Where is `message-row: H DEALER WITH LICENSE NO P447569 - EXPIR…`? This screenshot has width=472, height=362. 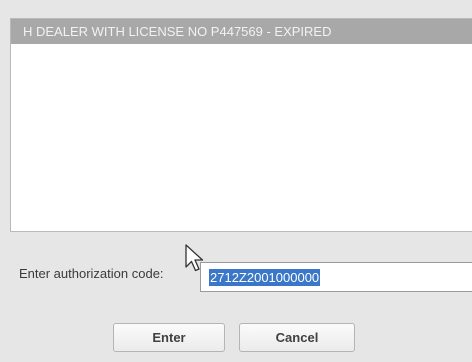
message-row: H DEALER WITH LICENSE NO P447569 - EXPIR… is located at coordinates (241, 31).